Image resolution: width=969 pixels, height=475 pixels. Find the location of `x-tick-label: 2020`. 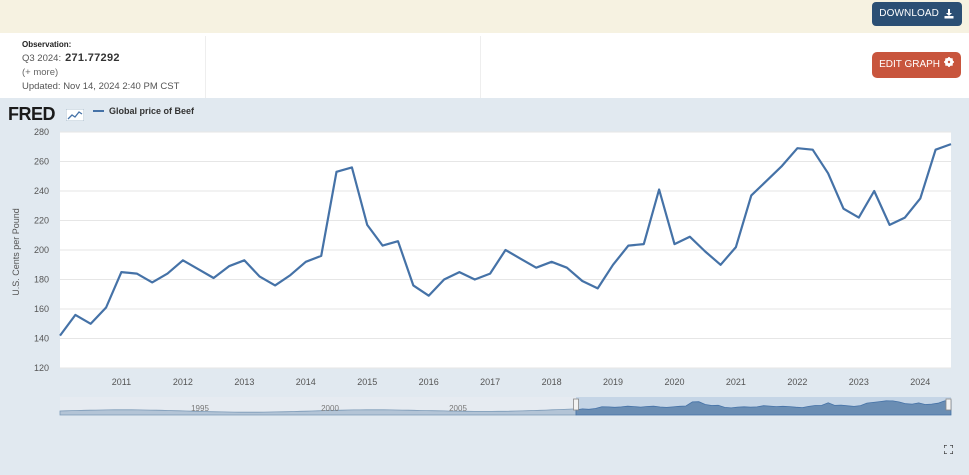

x-tick-label: 2020 is located at coordinates (674, 382).